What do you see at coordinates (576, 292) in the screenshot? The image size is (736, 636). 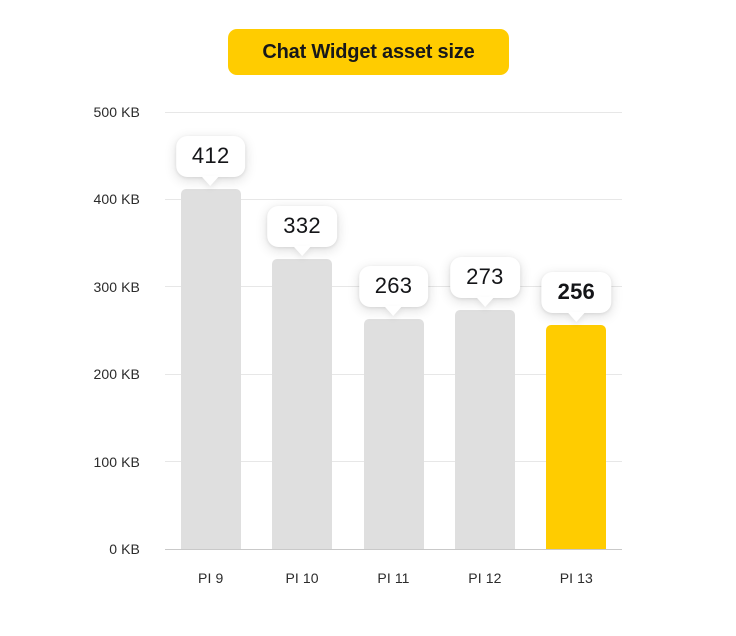 I see `value-label-text: 256` at bounding box center [576, 292].